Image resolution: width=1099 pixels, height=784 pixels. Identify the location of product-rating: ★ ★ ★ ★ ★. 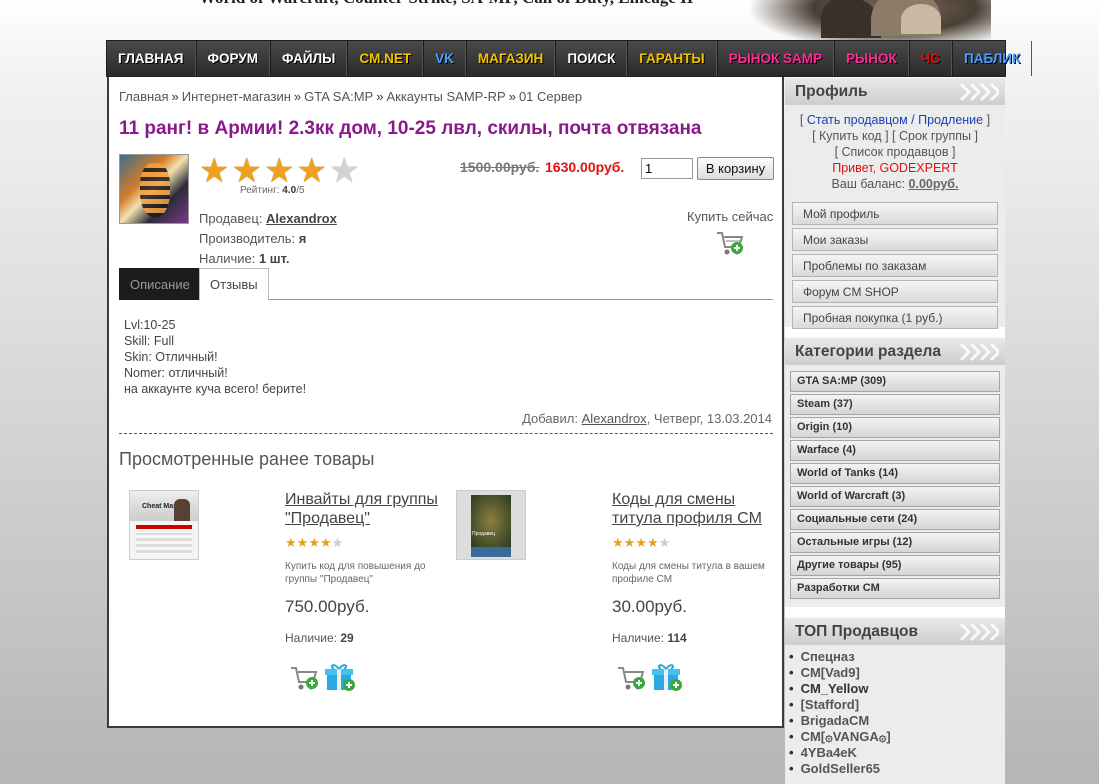
(279, 171).